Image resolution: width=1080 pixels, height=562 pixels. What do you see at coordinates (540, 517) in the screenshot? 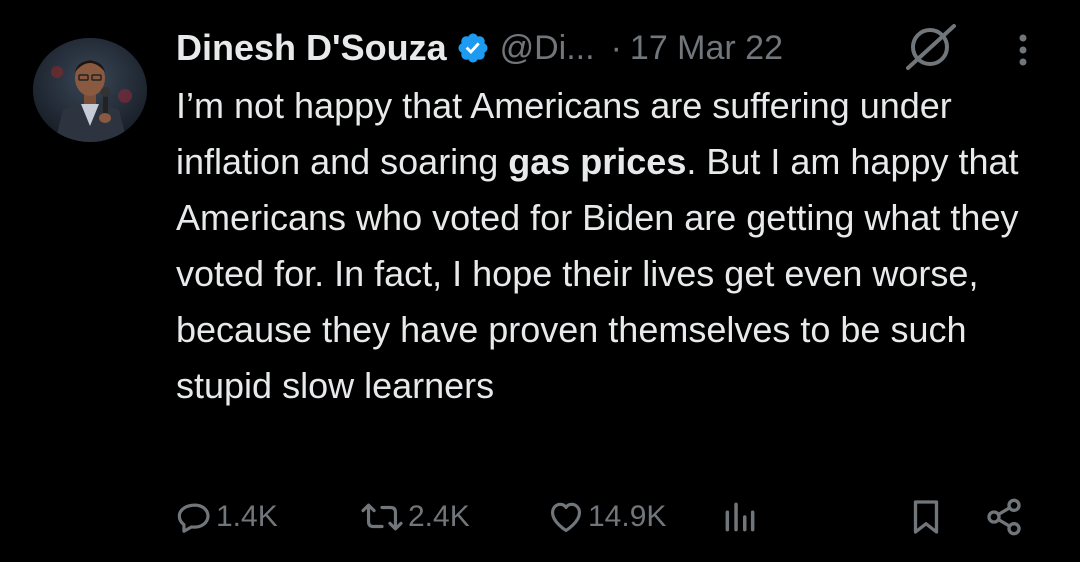
I see `action-bar: 1.4K 2.4K 14.9K` at bounding box center [540, 517].